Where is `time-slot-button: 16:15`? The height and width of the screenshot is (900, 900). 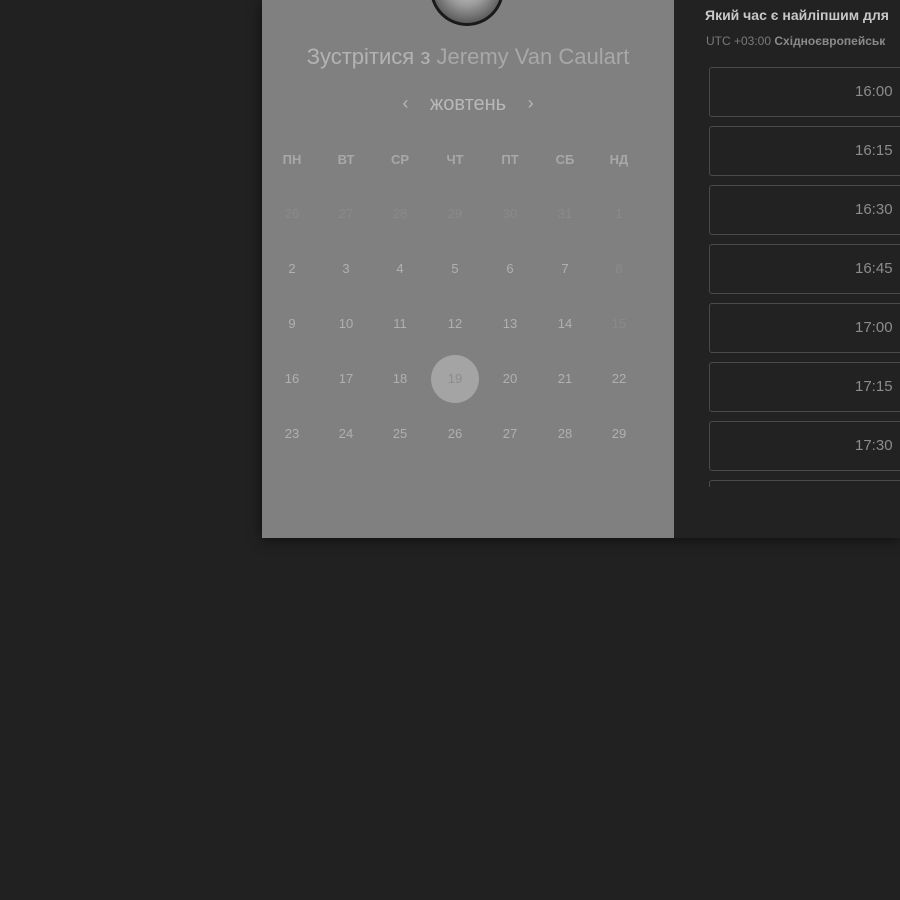
time-slot-button: 16:15 is located at coordinates (804, 151).